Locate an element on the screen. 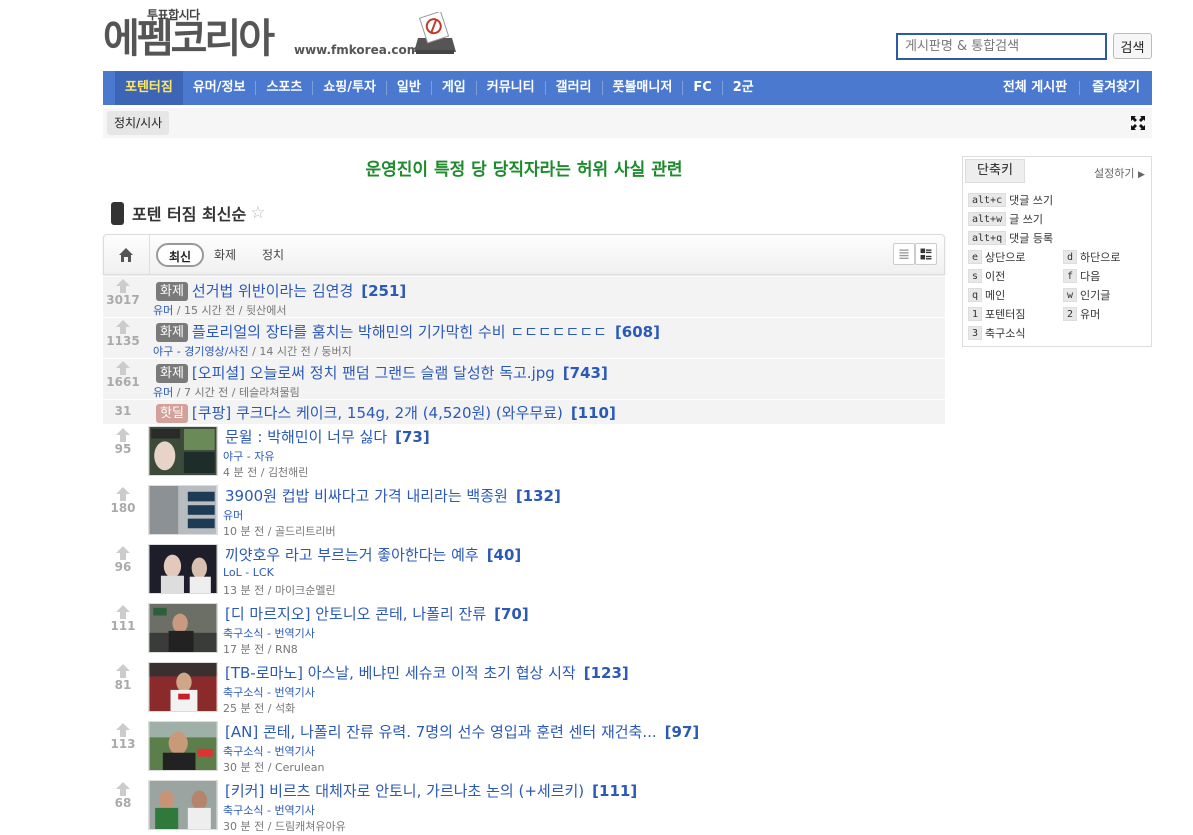 The height and width of the screenshot is (835, 1193). nav-item-humor: 유머/정보 is located at coordinates (219, 88).